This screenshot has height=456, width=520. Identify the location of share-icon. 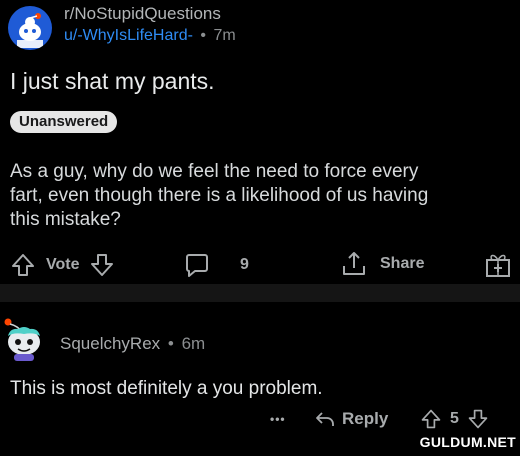
(354, 264).